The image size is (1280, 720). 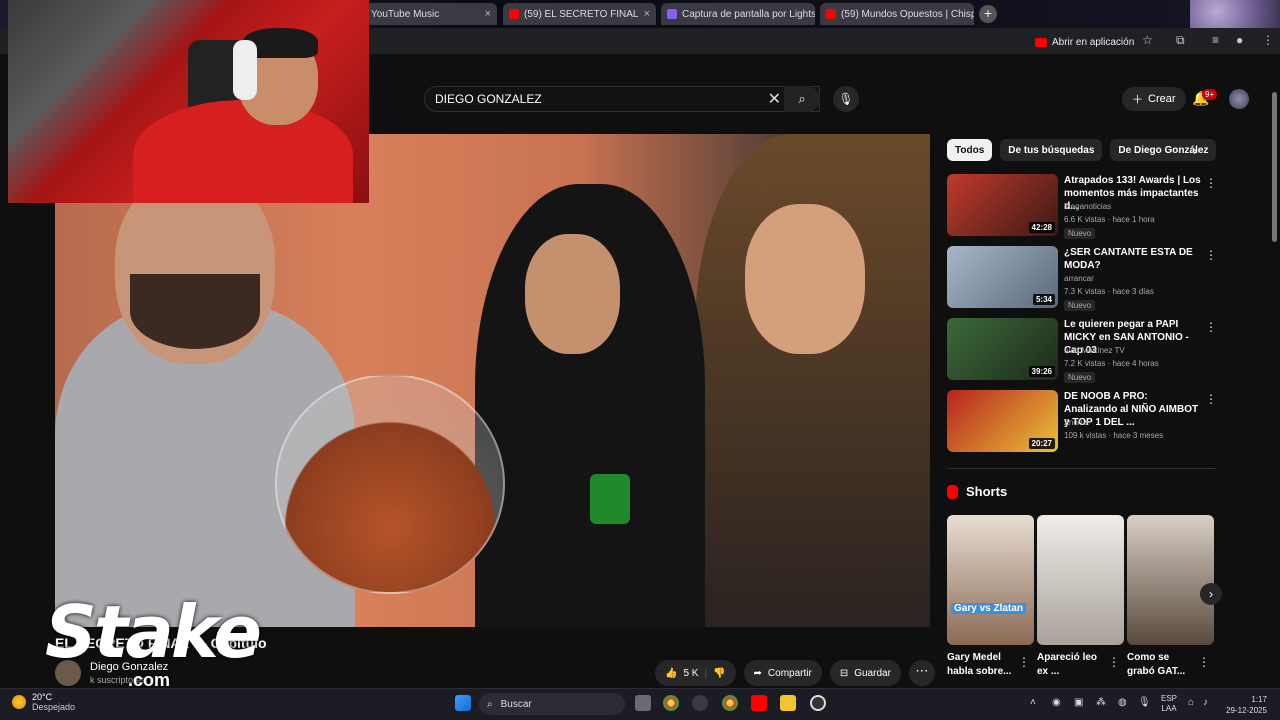 What do you see at coordinates (672, 14) in the screenshot?
I see `lightshot-icon` at bounding box center [672, 14].